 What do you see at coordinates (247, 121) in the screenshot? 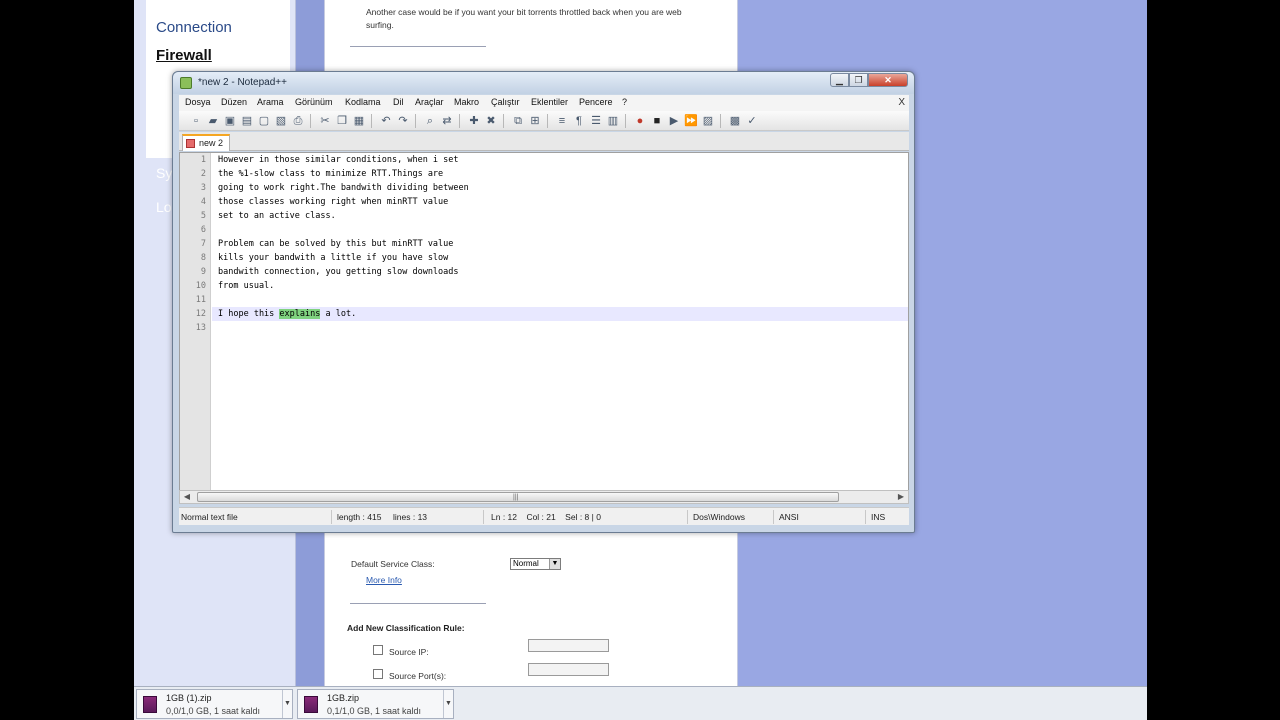
I see `save-all-icon: ▤` at bounding box center [247, 121].